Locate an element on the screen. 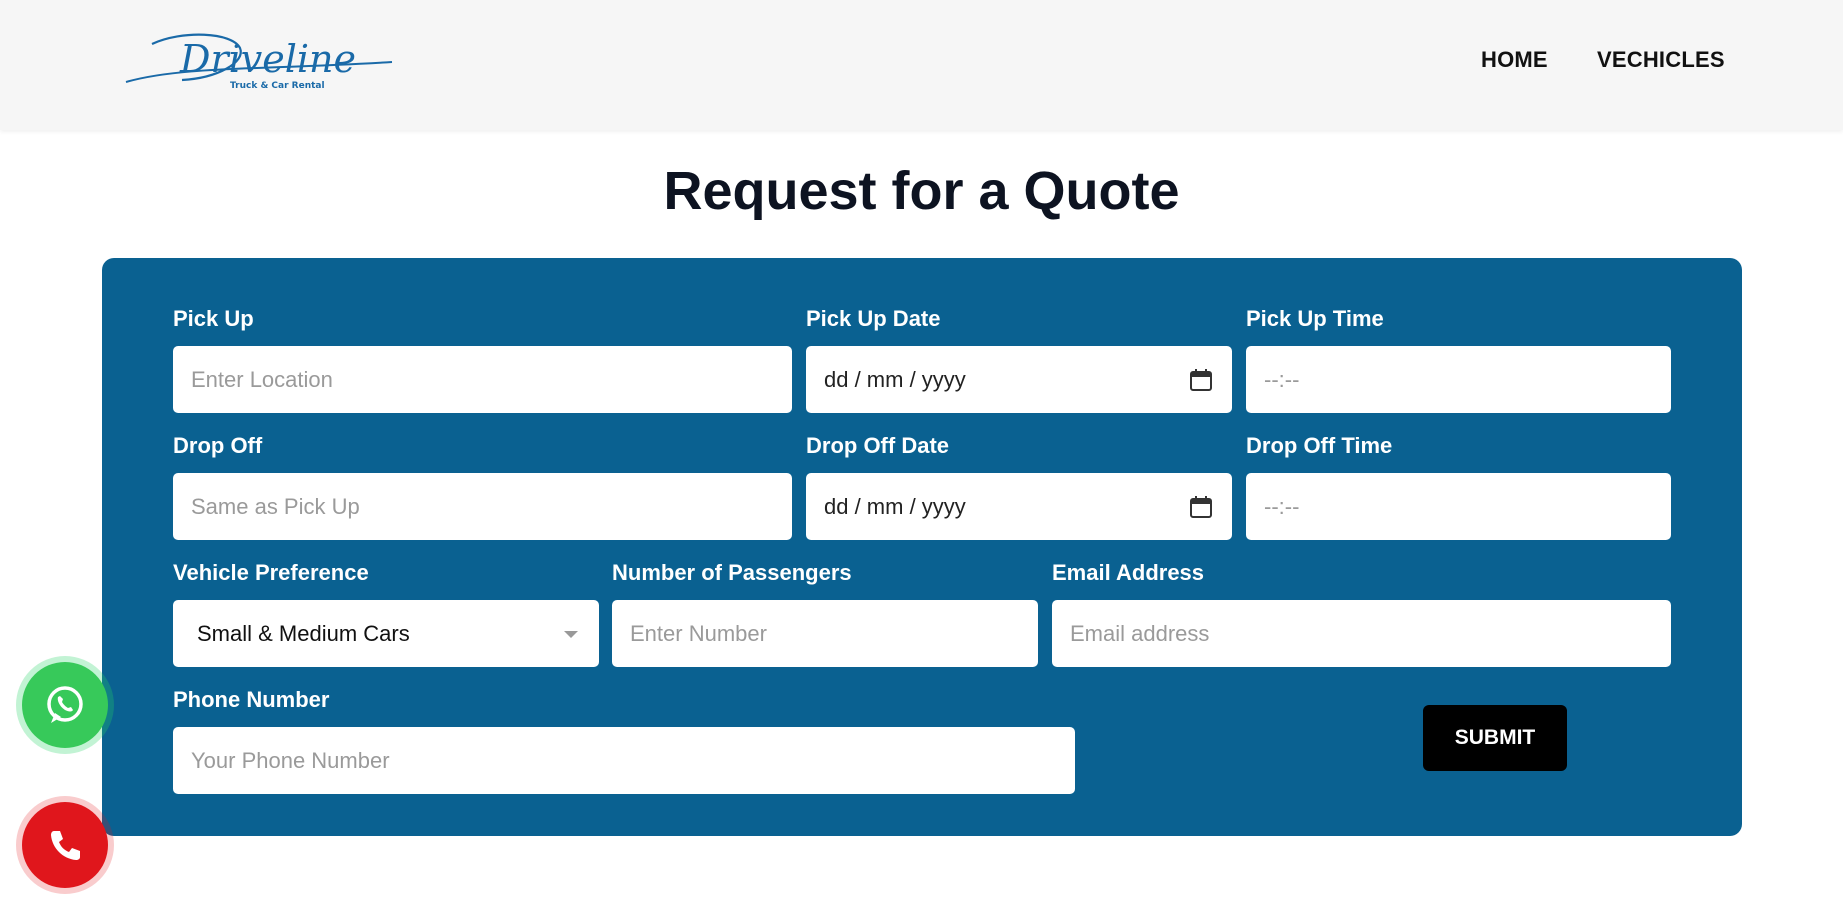  whatsapp-icon is located at coordinates (65, 704).